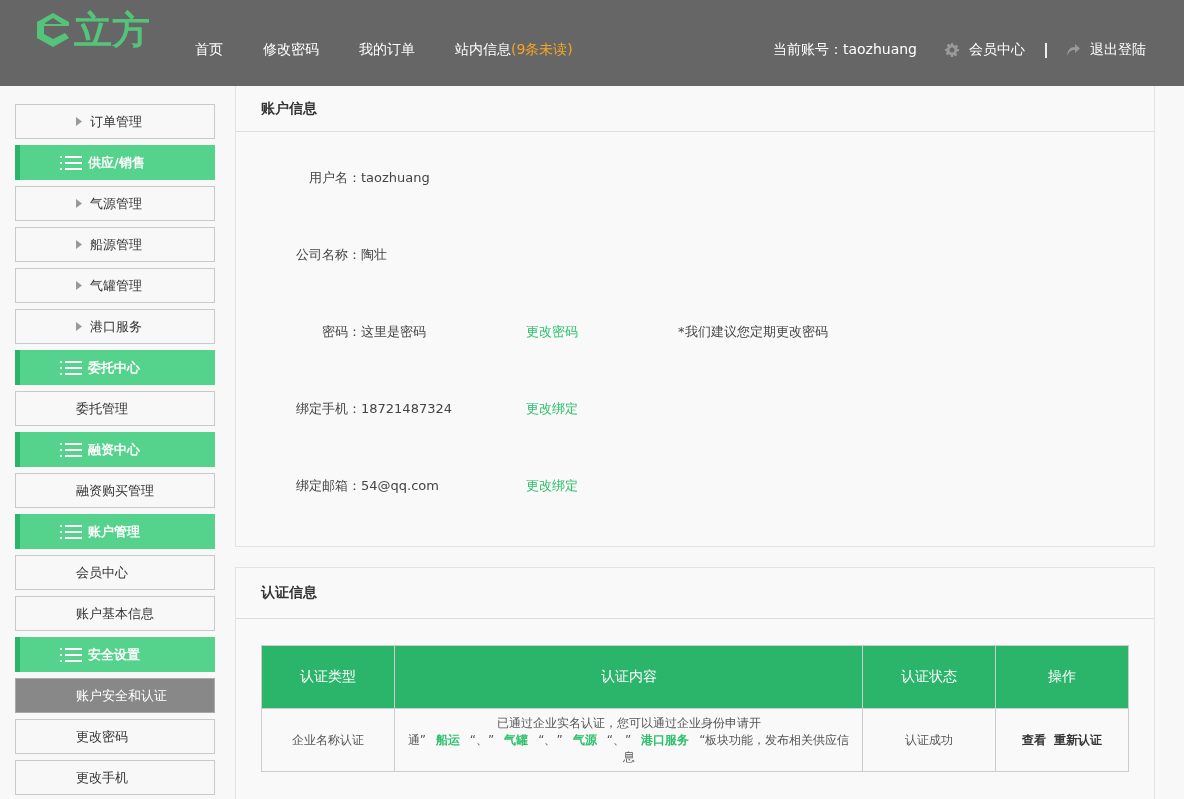 This screenshot has width=1184, height=799. Describe the element at coordinates (112, 29) in the screenshot. I see `logo-text: 立方` at that location.